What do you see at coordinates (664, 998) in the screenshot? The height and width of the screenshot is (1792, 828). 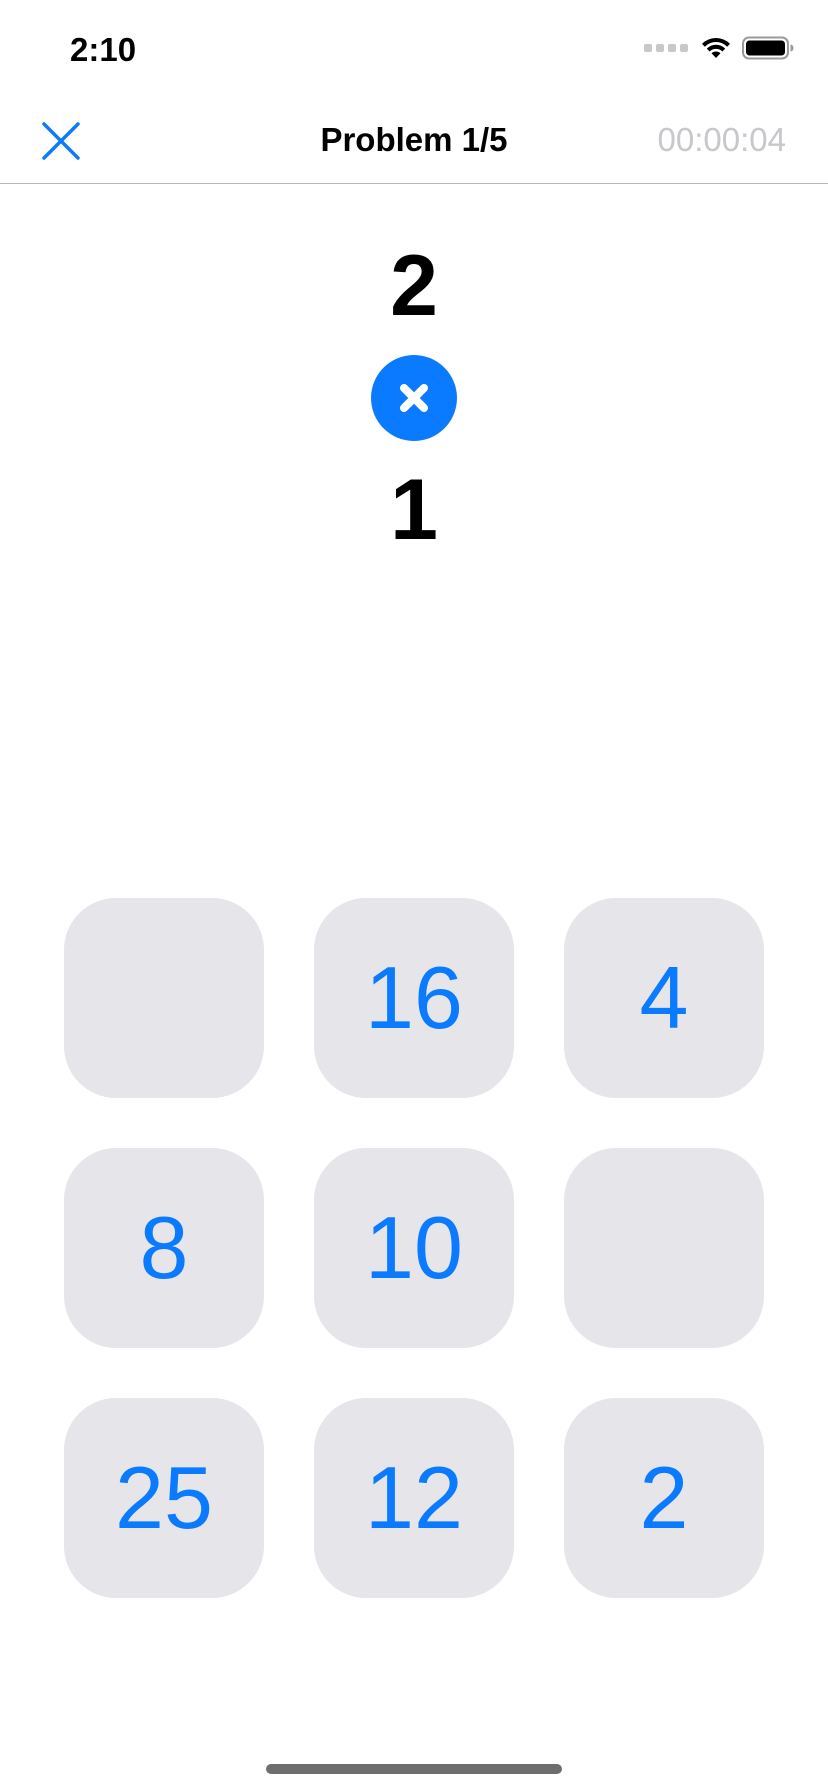 I see `answer-tile: 4` at bounding box center [664, 998].